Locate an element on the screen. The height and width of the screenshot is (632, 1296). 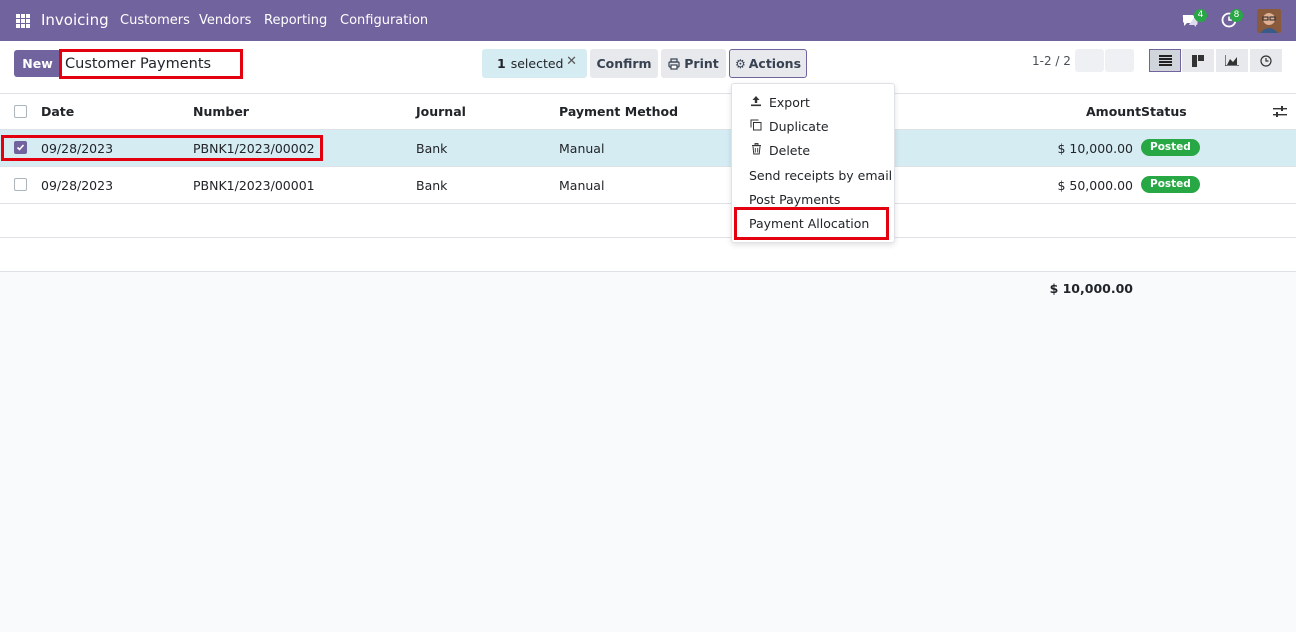
column-date: Date is located at coordinates (57, 111).